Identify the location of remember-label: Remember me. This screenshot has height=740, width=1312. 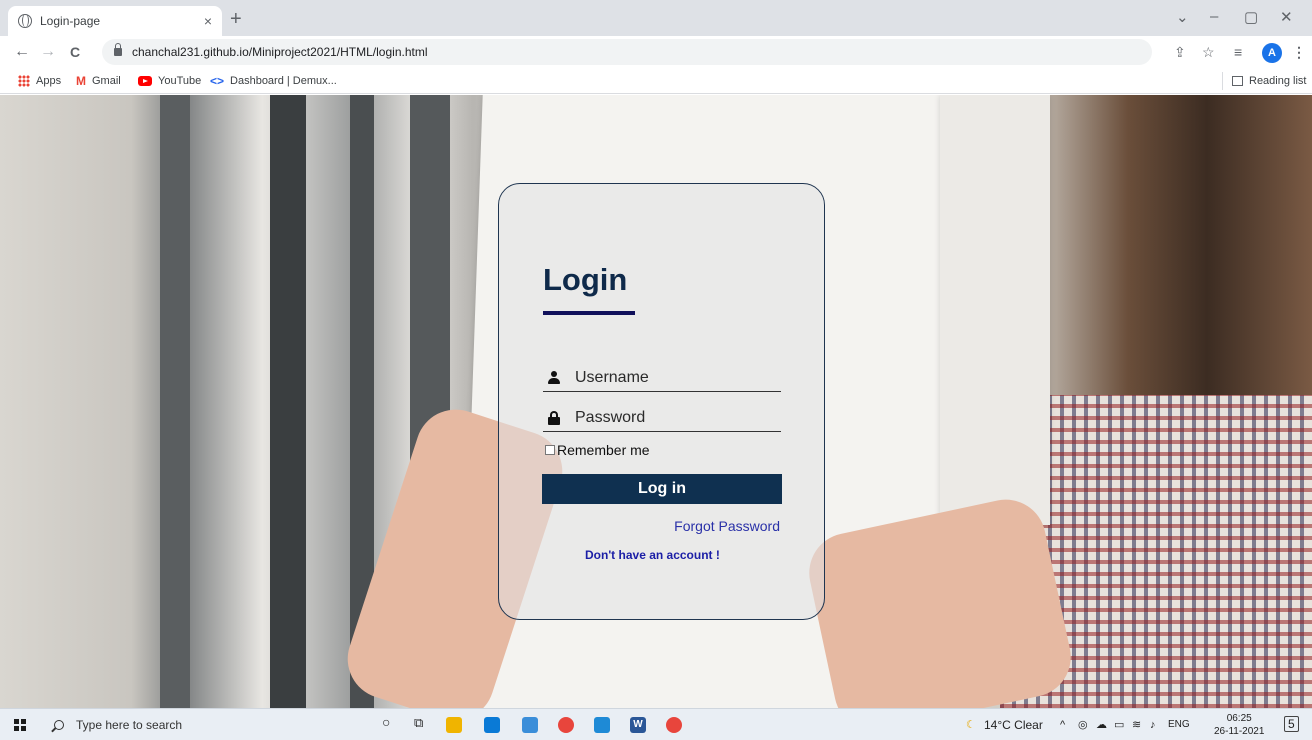
(603, 450).